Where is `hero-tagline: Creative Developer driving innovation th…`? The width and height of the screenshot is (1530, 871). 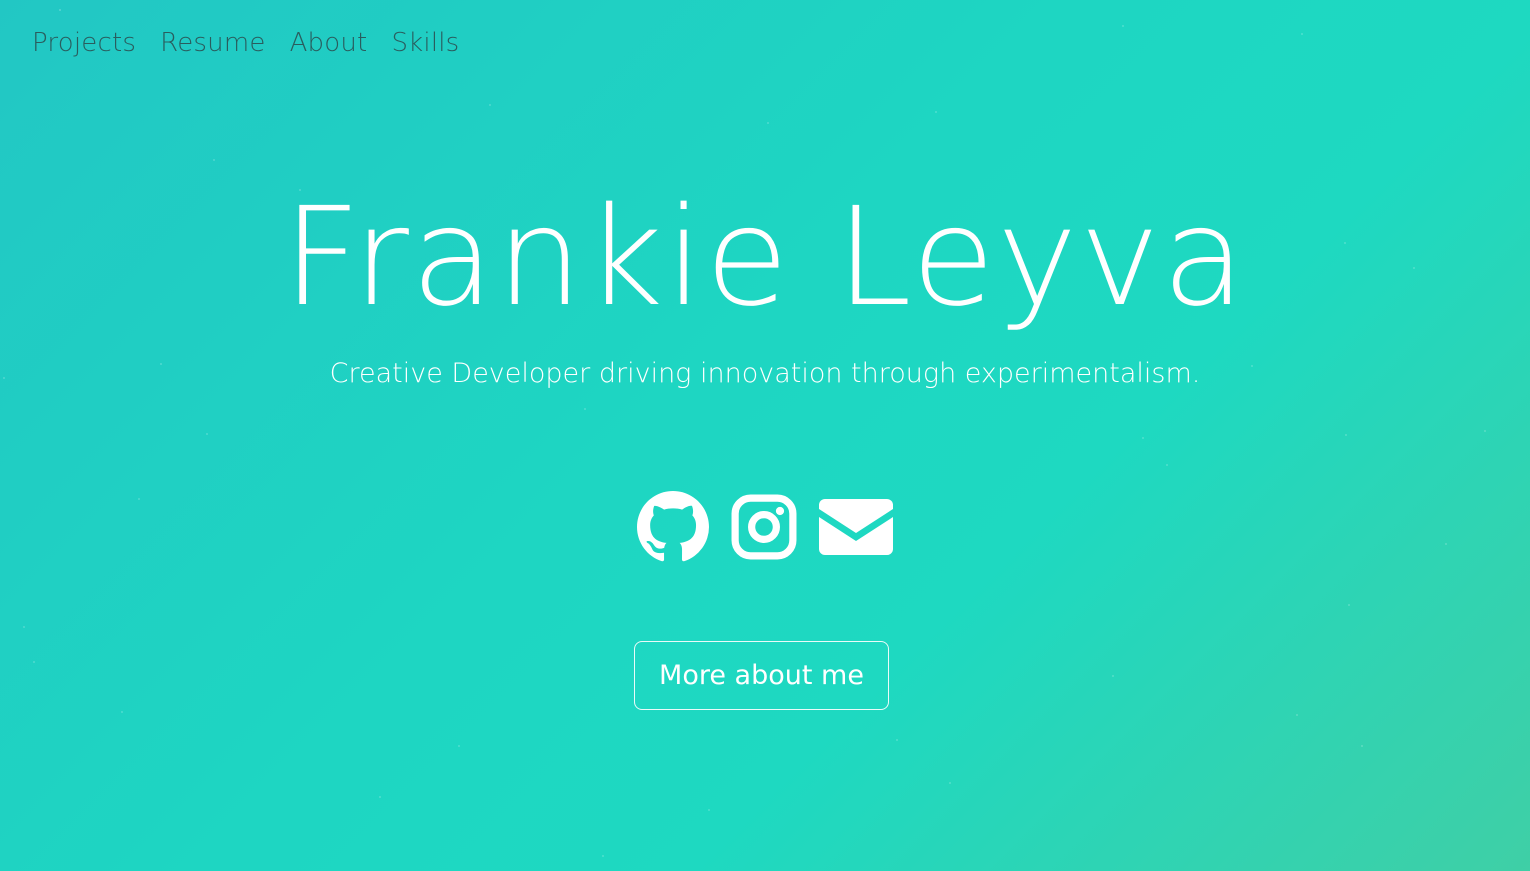
hero-tagline: Creative Developer driving innovation th… is located at coordinates (765, 373).